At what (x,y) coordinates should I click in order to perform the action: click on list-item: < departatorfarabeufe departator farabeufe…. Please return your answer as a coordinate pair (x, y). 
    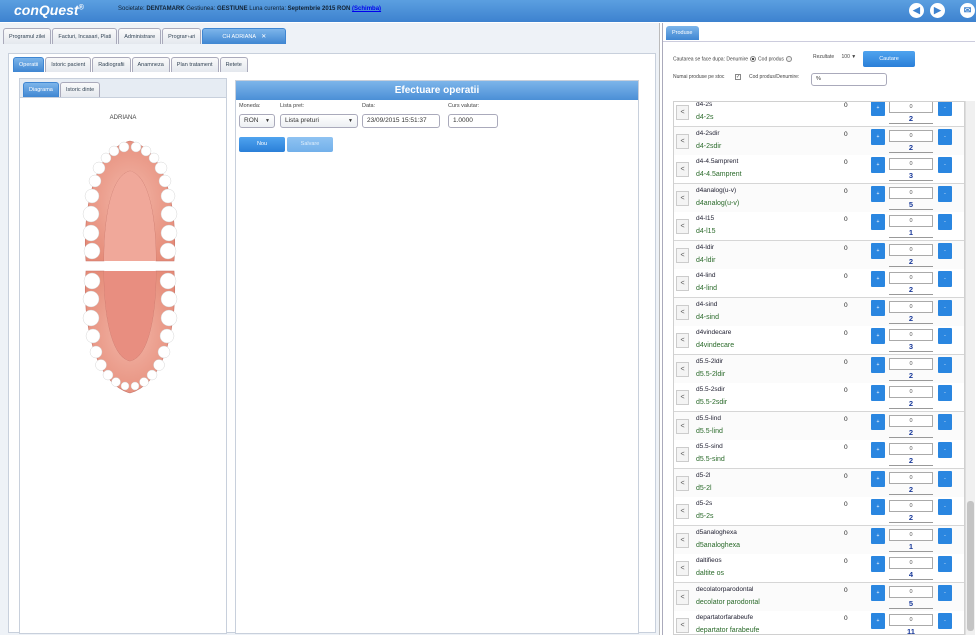
    Looking at the image, I should click on (819, 622).